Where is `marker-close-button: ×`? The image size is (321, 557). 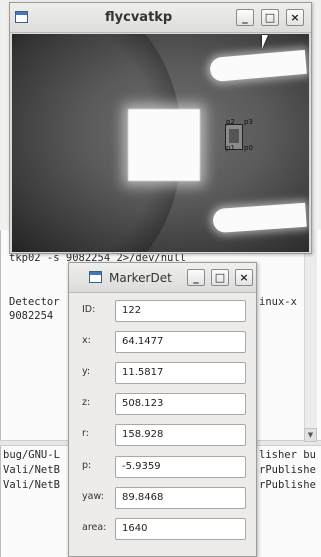 marker-close-button: × is located at coordinates (244, 277).